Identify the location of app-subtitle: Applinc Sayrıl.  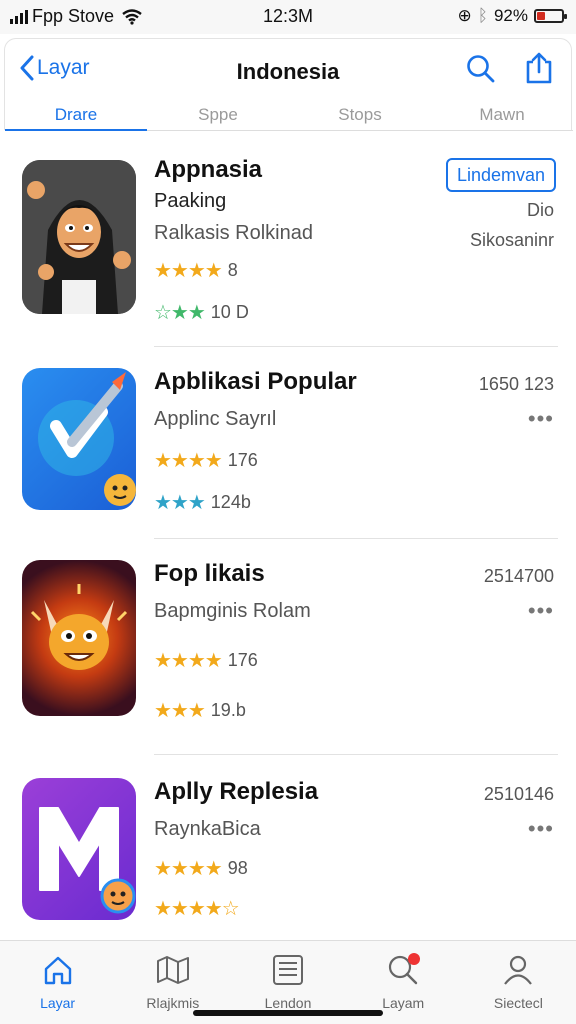
(215, 419).